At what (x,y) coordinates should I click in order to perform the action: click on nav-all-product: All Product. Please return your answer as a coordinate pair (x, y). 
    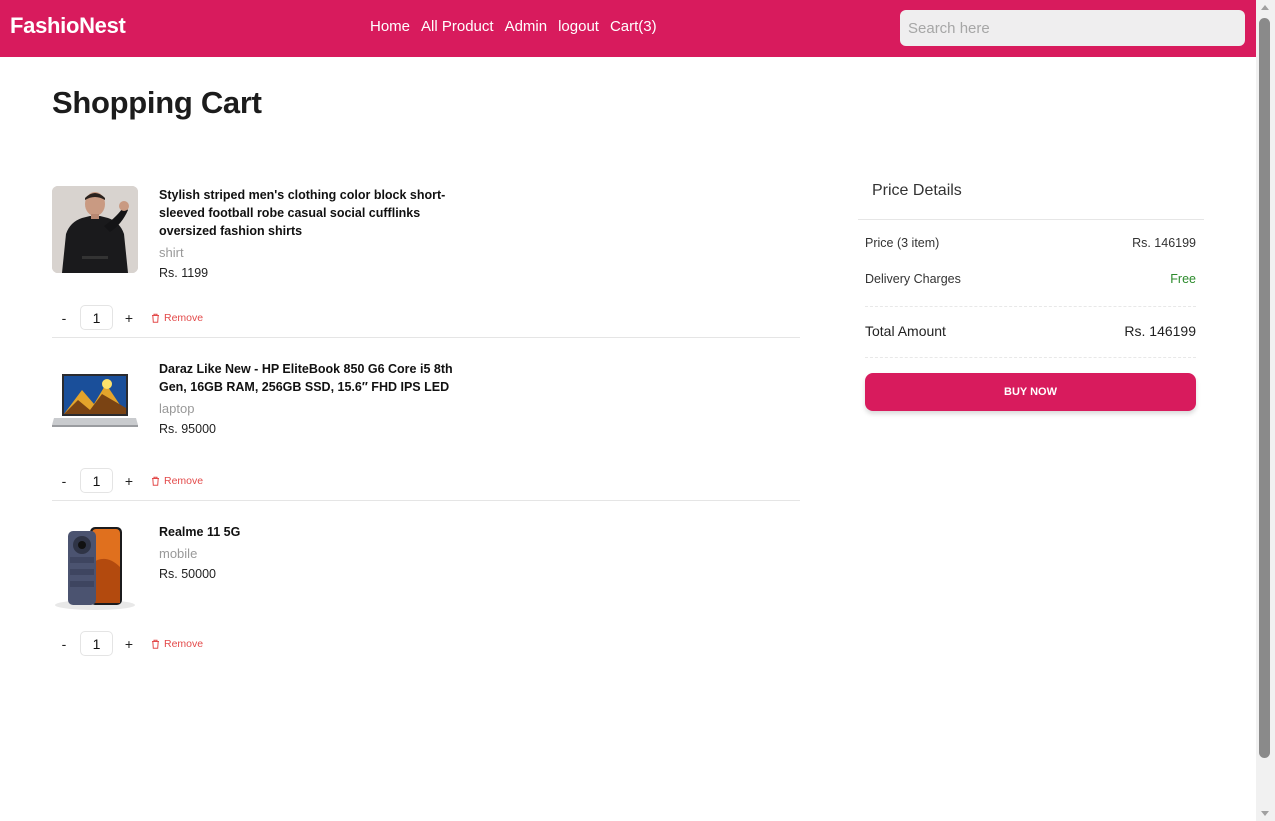
    Looking at the image, I should click on (457, 26).